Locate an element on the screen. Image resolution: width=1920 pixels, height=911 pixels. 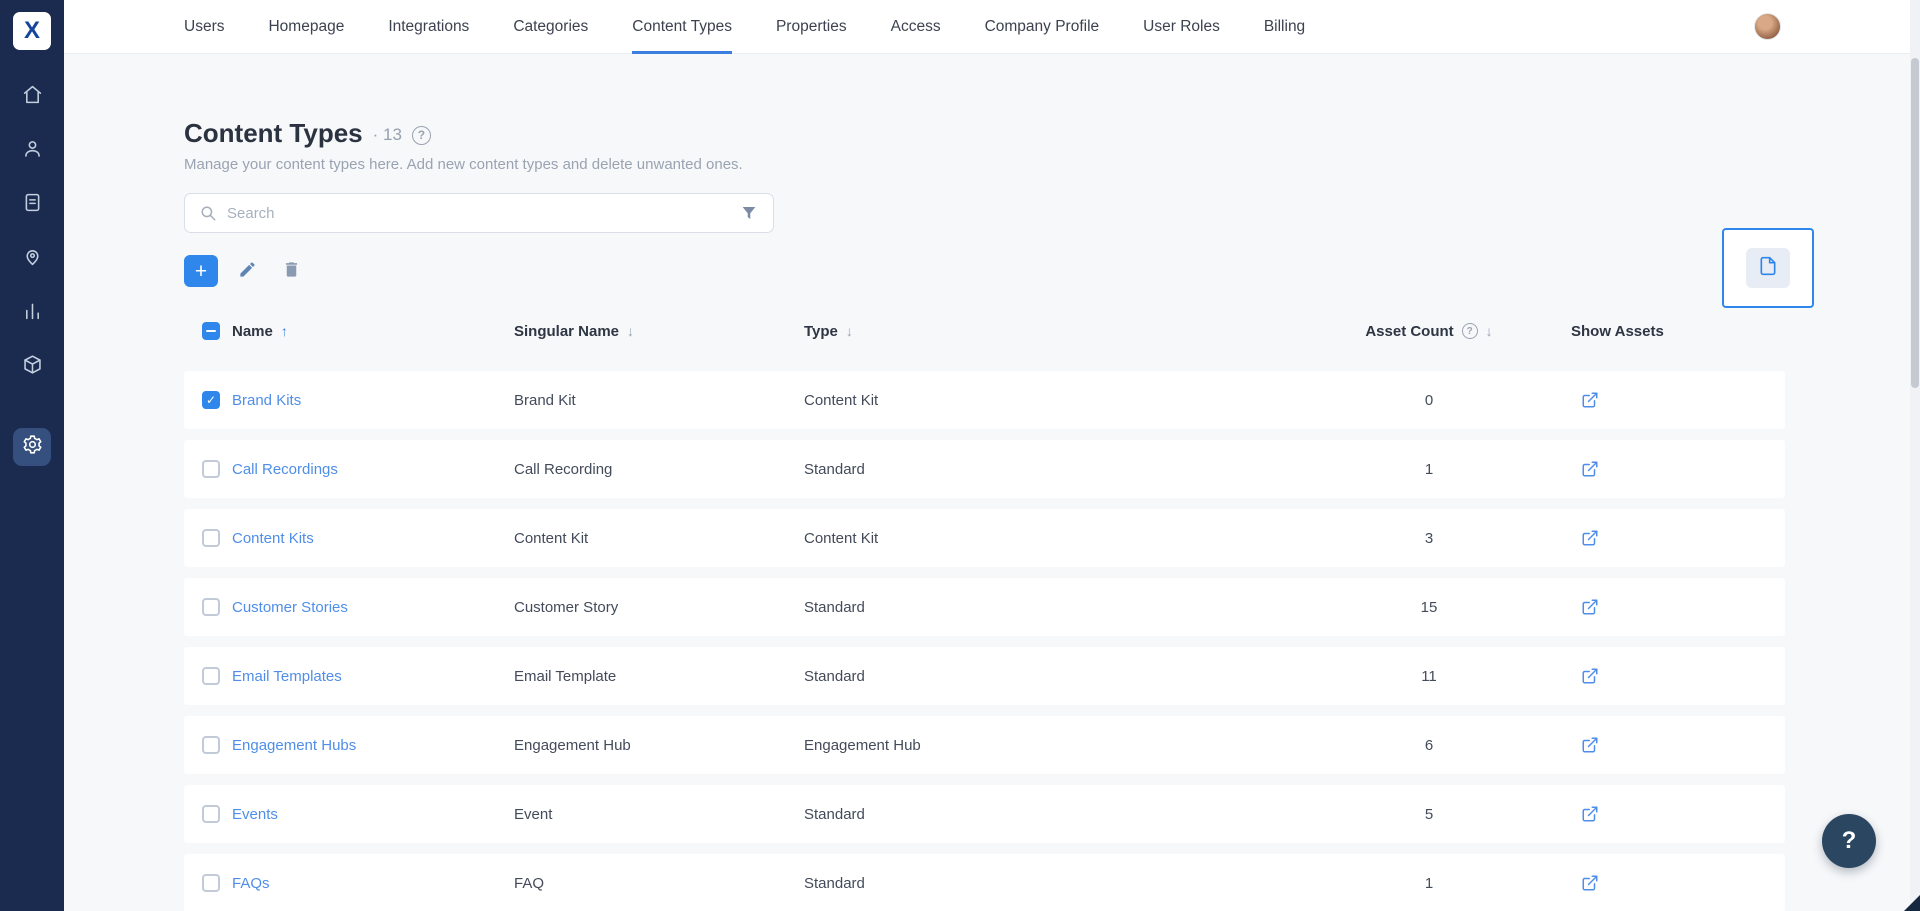
sidebar: X is located at coordinates (32, 455).